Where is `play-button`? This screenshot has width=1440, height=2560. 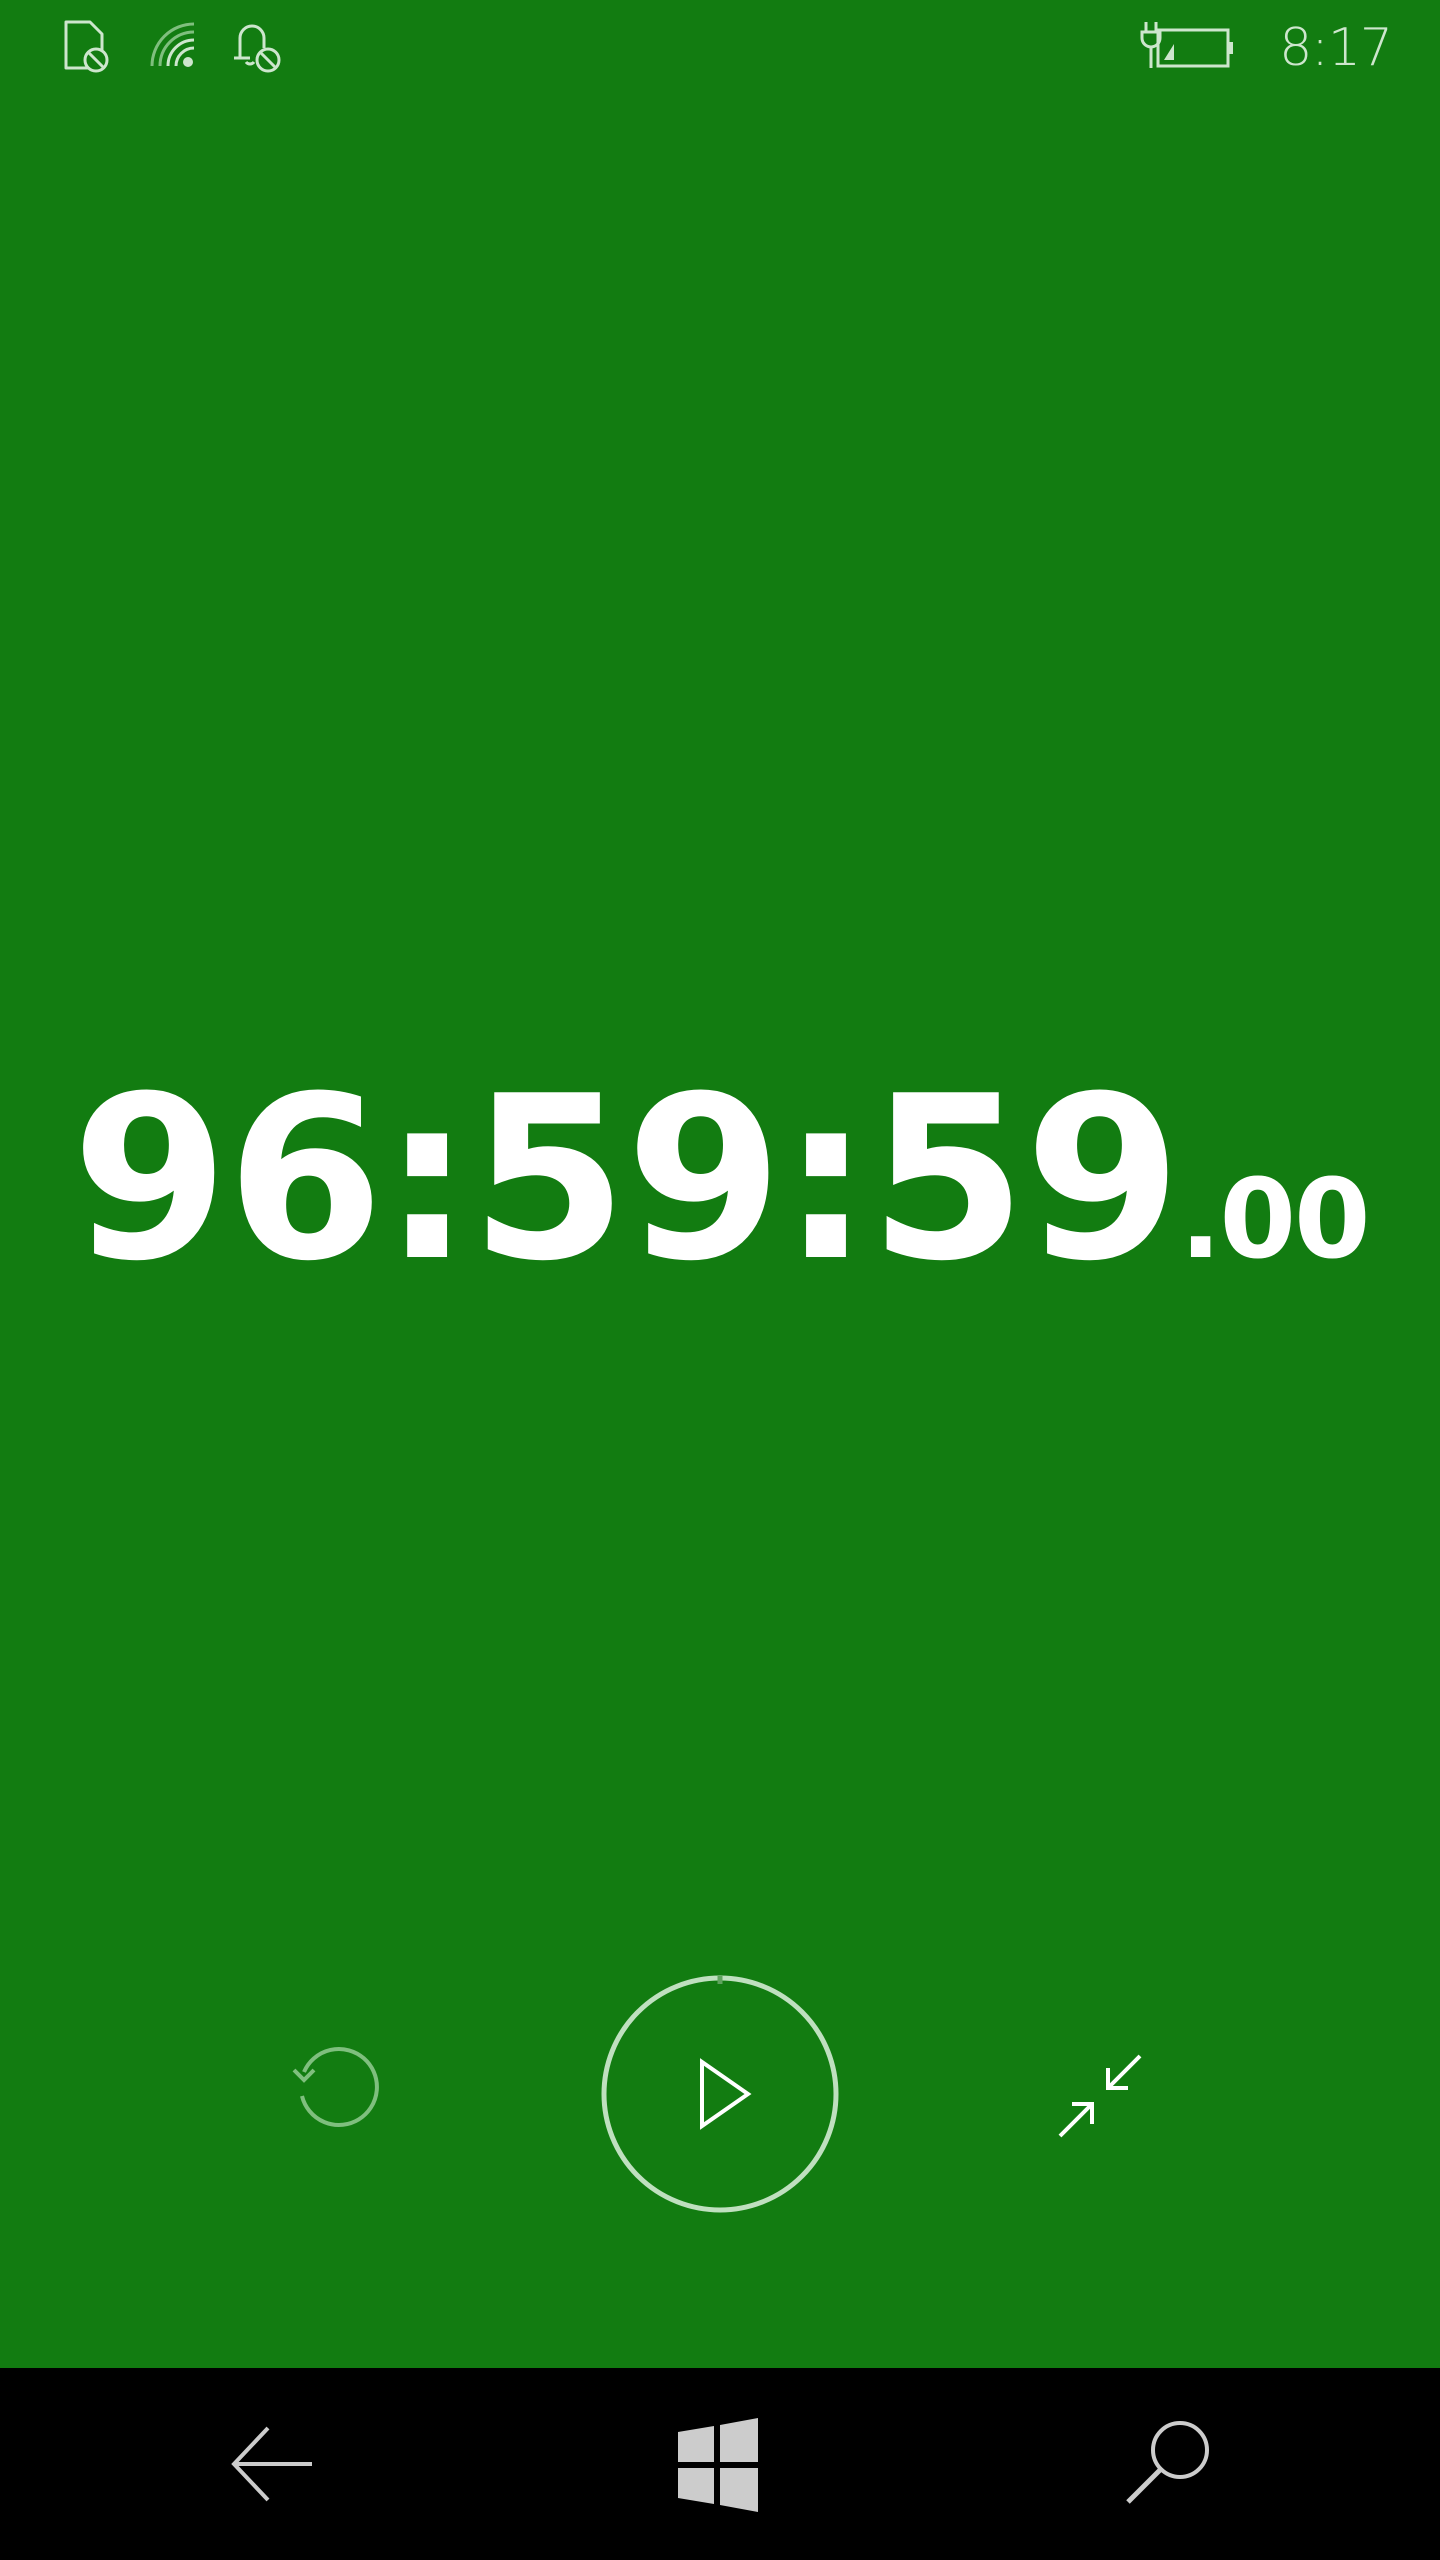 play-button is located at coordinates (720, 2094).